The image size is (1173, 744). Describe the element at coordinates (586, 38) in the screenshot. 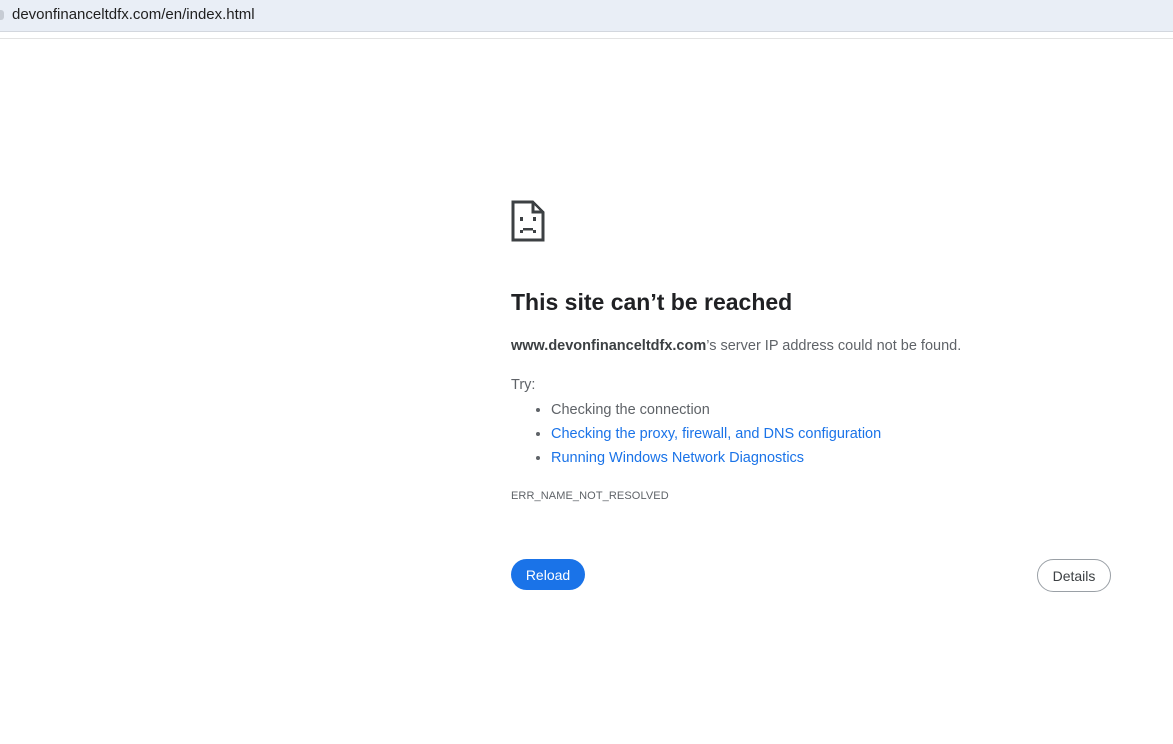

I see `toolbar-divider` at that location.